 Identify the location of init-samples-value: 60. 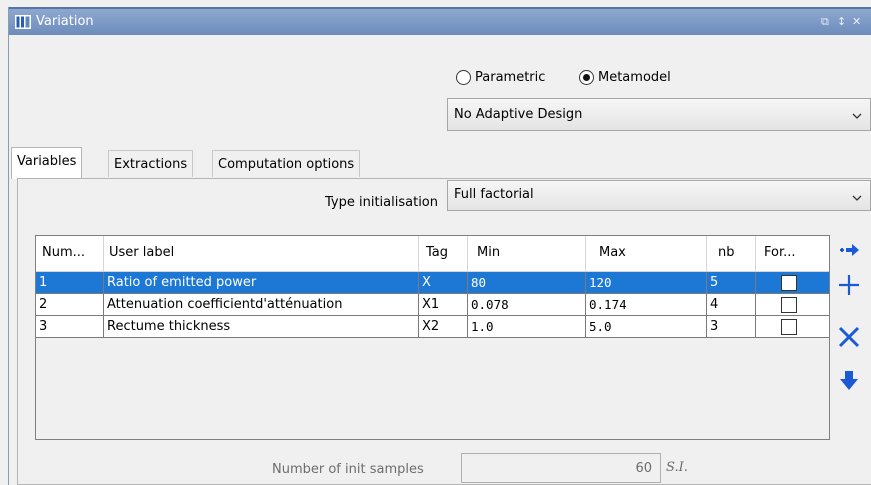
(643, 468).